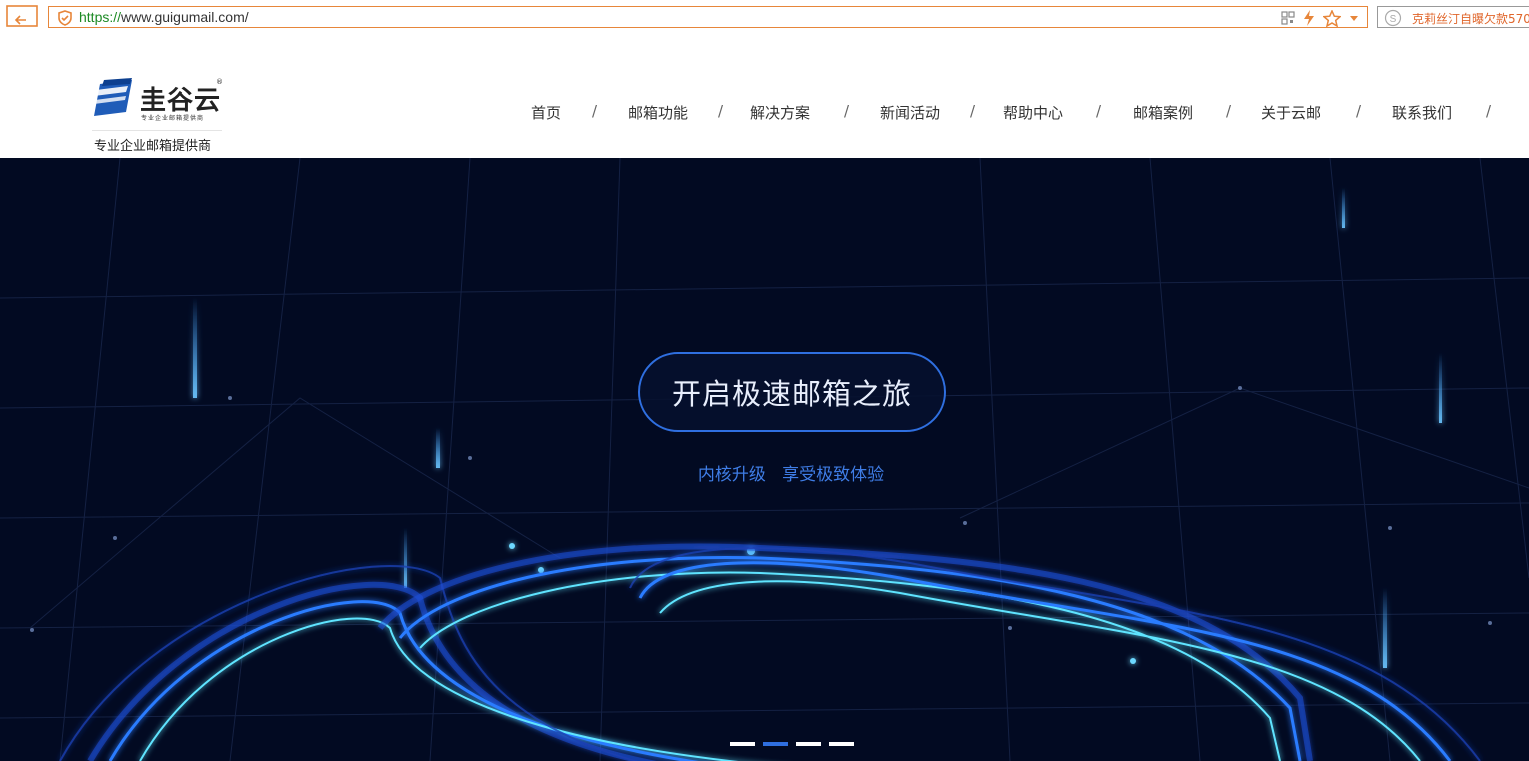  I want to click on nav-item-contact: 联系我们, so click(1422, 112).